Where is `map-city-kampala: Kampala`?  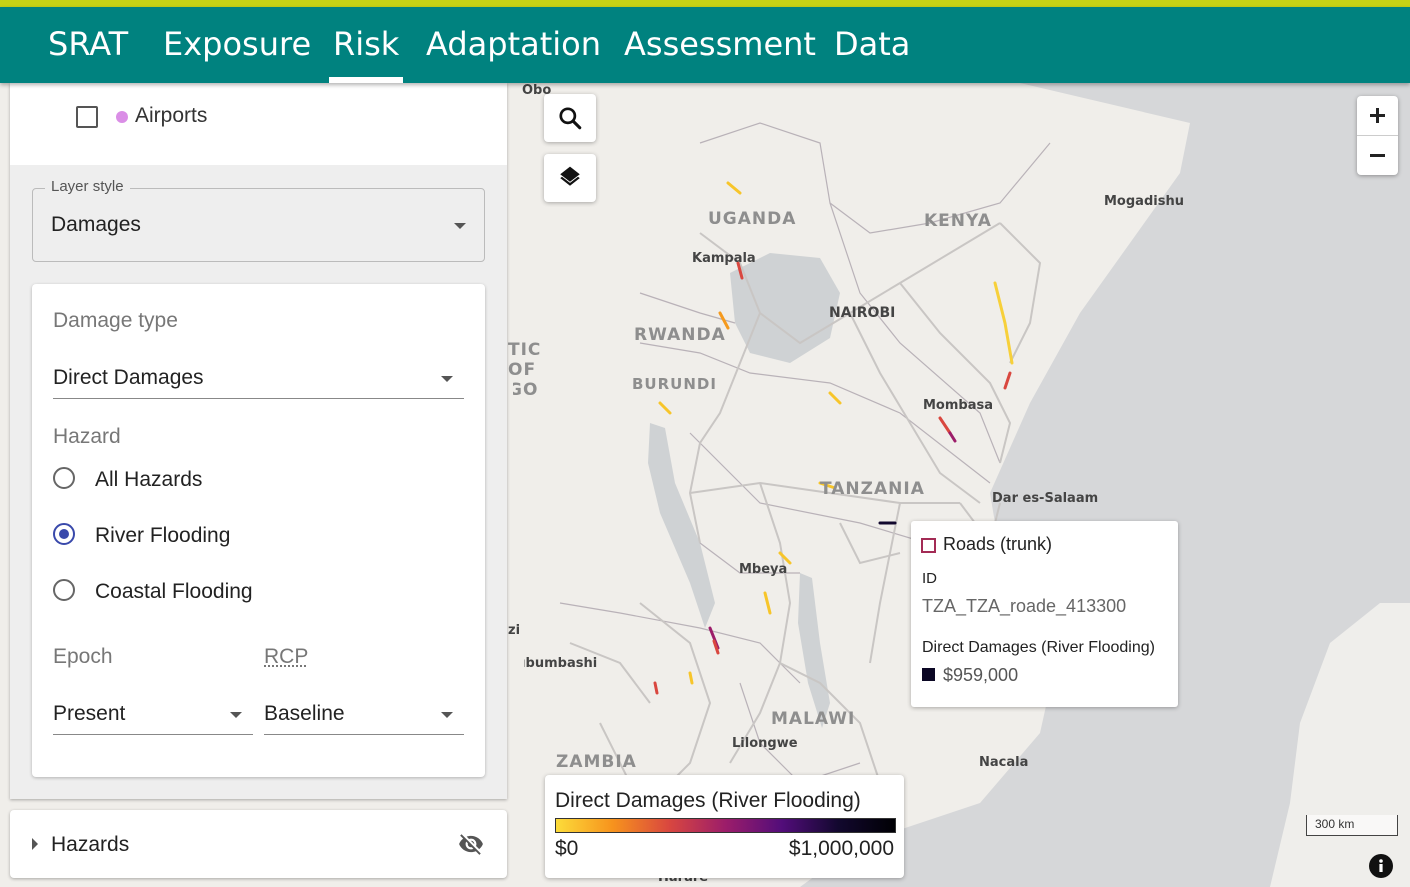 map-city-kampala: Kampala is located at coordinates (724, 258).